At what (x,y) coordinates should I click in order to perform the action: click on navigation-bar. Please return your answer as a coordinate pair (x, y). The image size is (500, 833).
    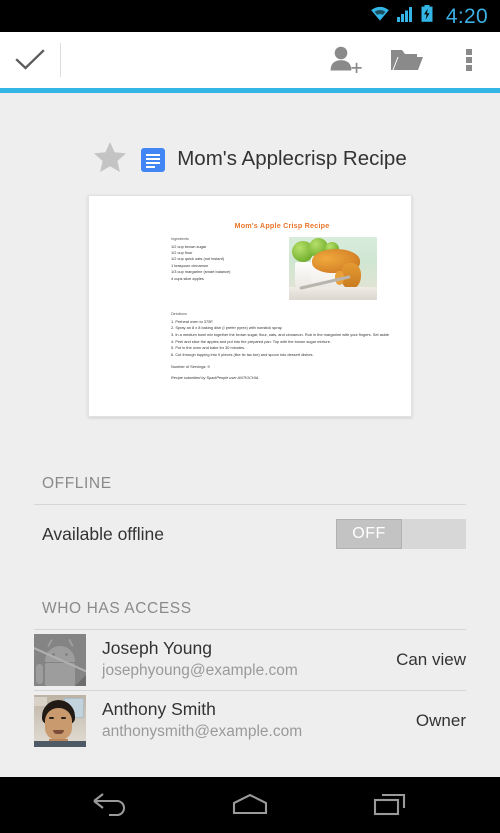
    Looking at the image, I should click on (250, 805).